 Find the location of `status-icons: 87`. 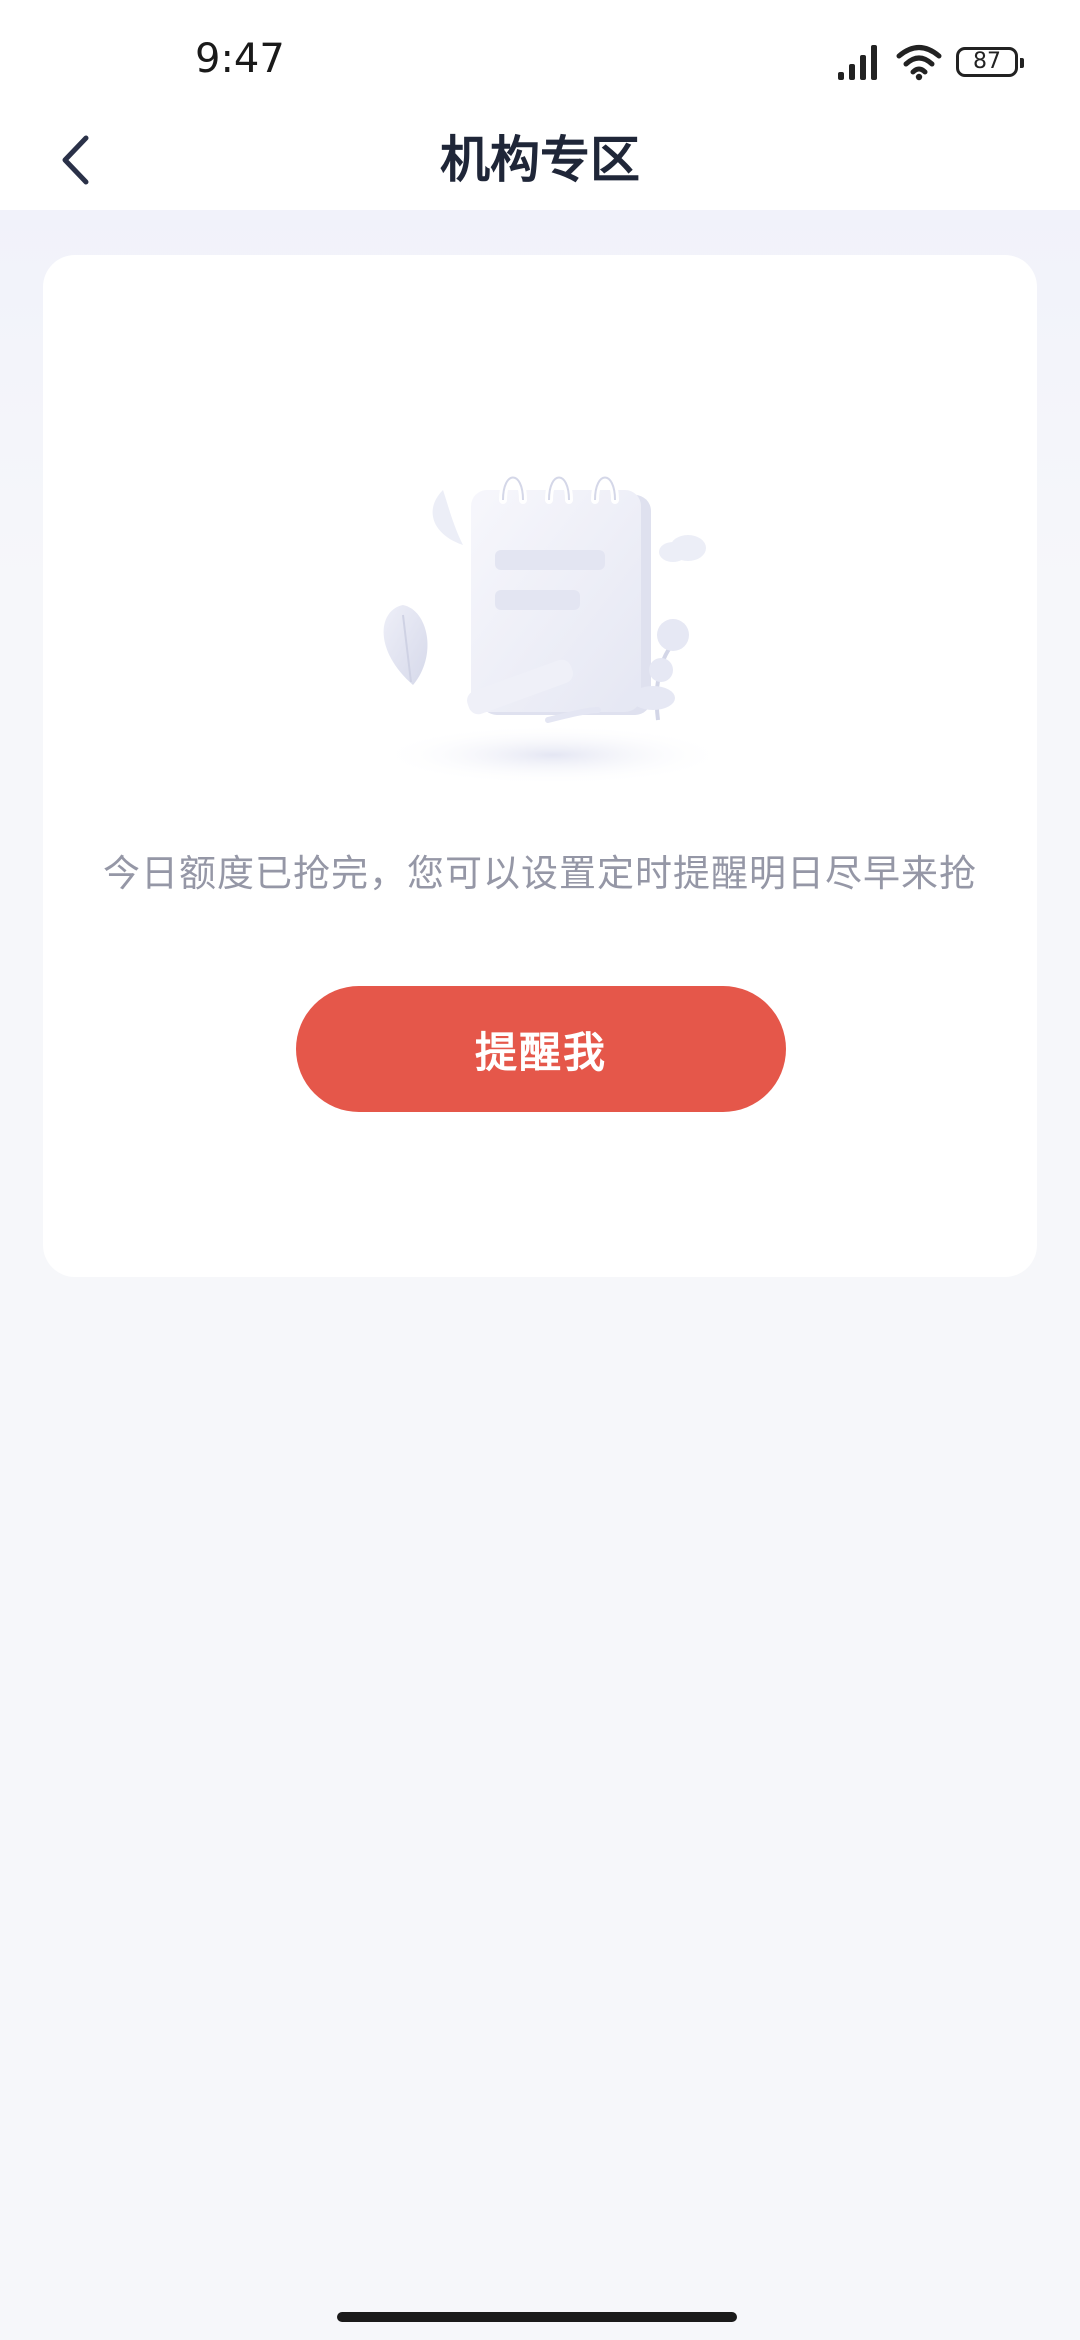

status-icons: 87 is located at coordinates (930, 62).